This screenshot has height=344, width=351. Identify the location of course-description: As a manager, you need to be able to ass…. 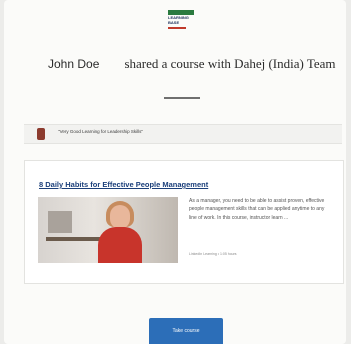
(257, 209).